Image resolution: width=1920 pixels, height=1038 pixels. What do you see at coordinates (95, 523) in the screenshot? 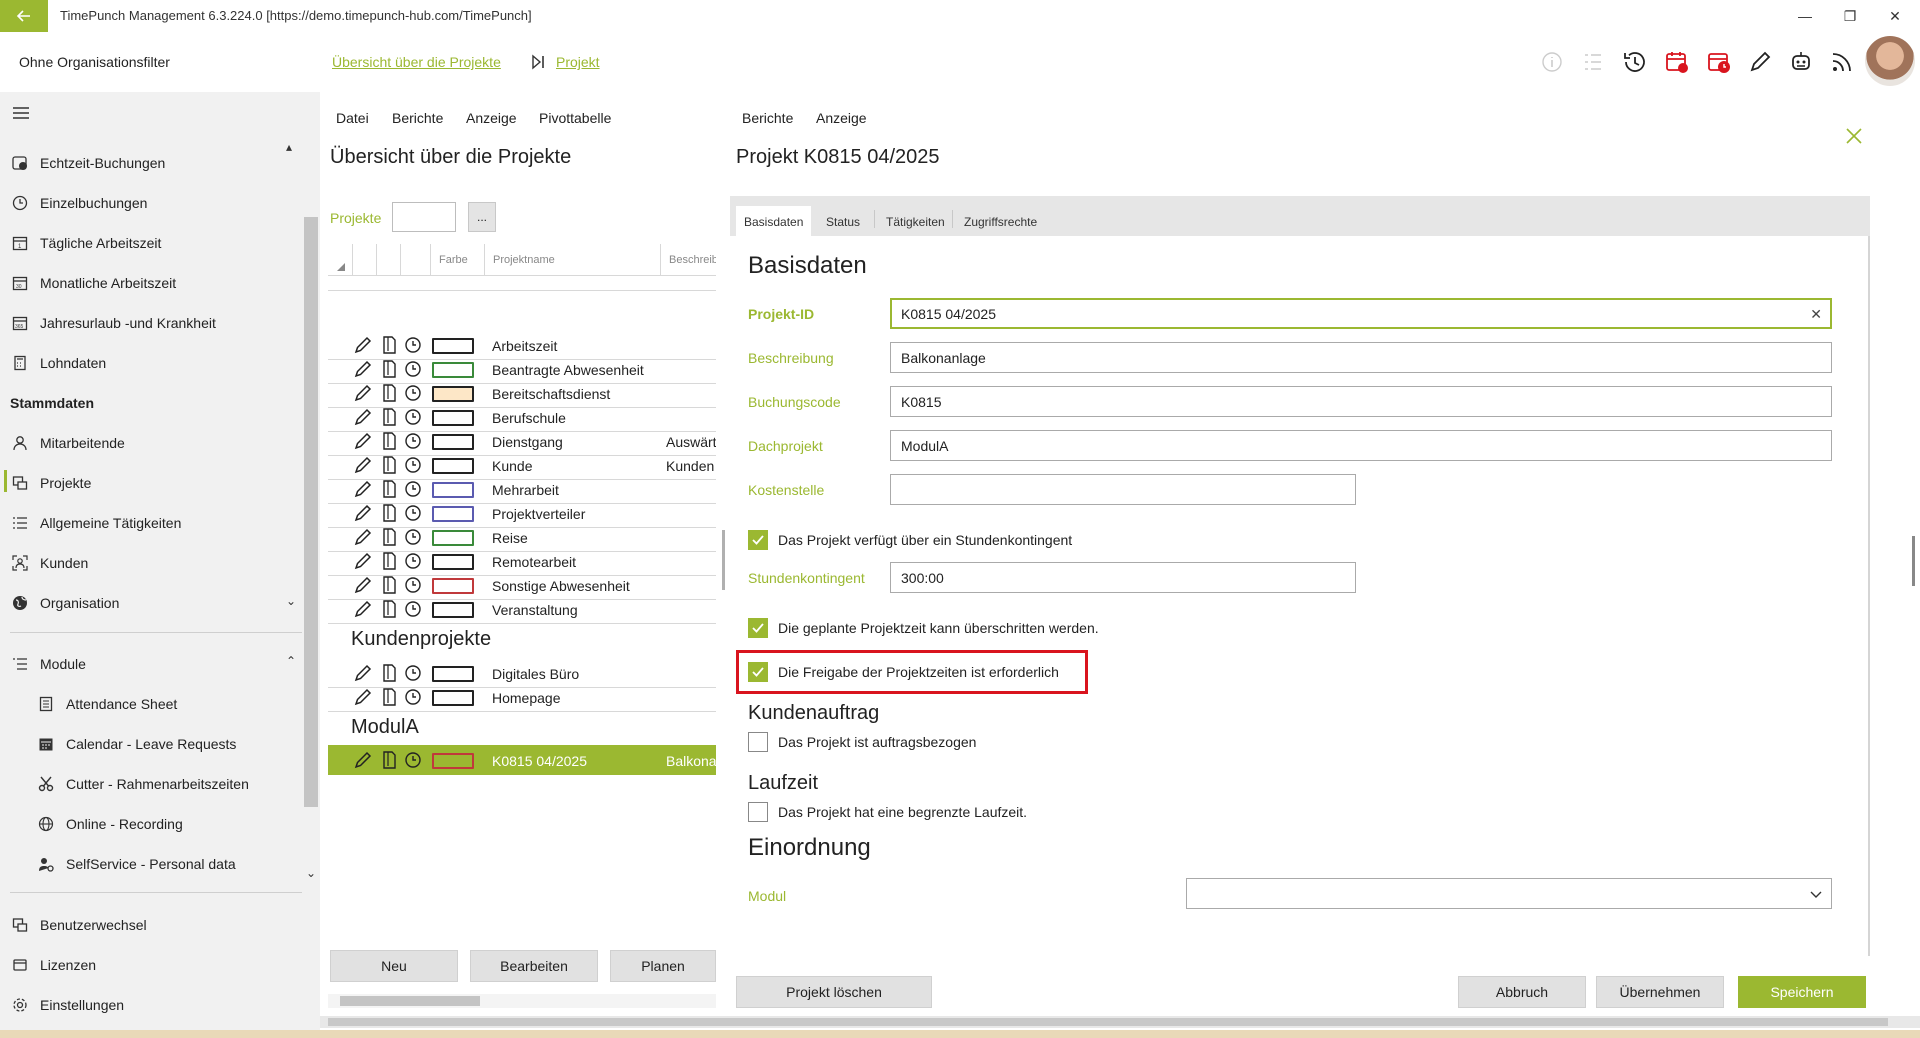
I see `sidebar-item-allgemeine-taetigkeiten: Allgemeine Tätigkeiten` at bounding box center [95, 523].